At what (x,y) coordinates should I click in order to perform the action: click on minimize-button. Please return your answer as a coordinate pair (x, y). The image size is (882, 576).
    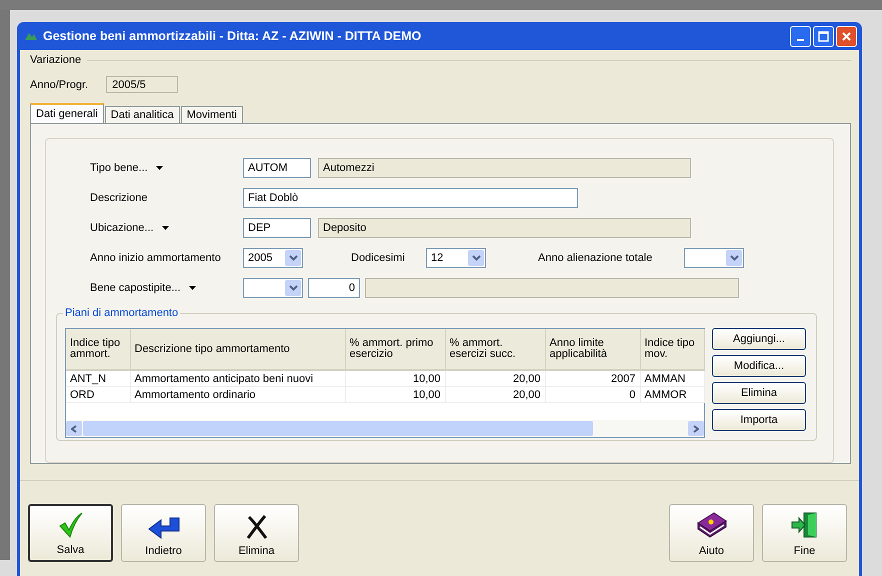
    Looking at the image, I should click on (800, 36).